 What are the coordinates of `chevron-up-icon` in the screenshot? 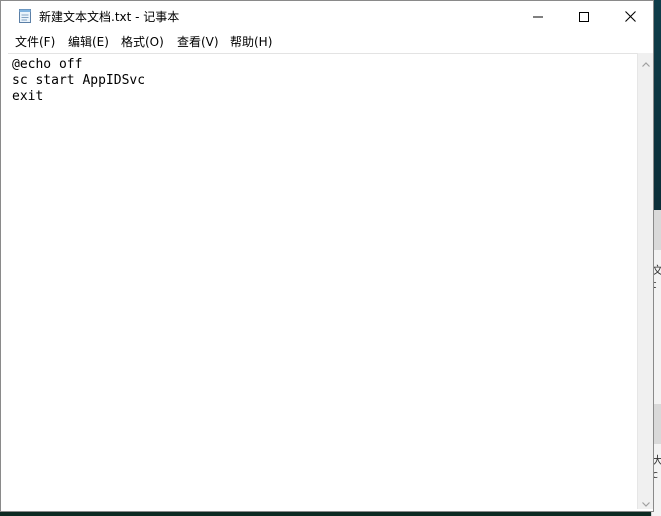 It's located at (646, 61).